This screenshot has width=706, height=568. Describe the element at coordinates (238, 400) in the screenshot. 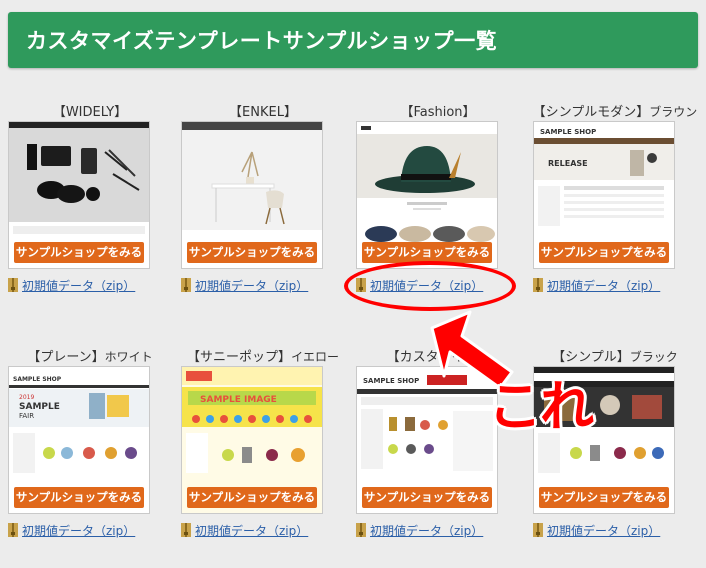

I see `thumb-sample-image: SAMPLE IMAGE` at that location.